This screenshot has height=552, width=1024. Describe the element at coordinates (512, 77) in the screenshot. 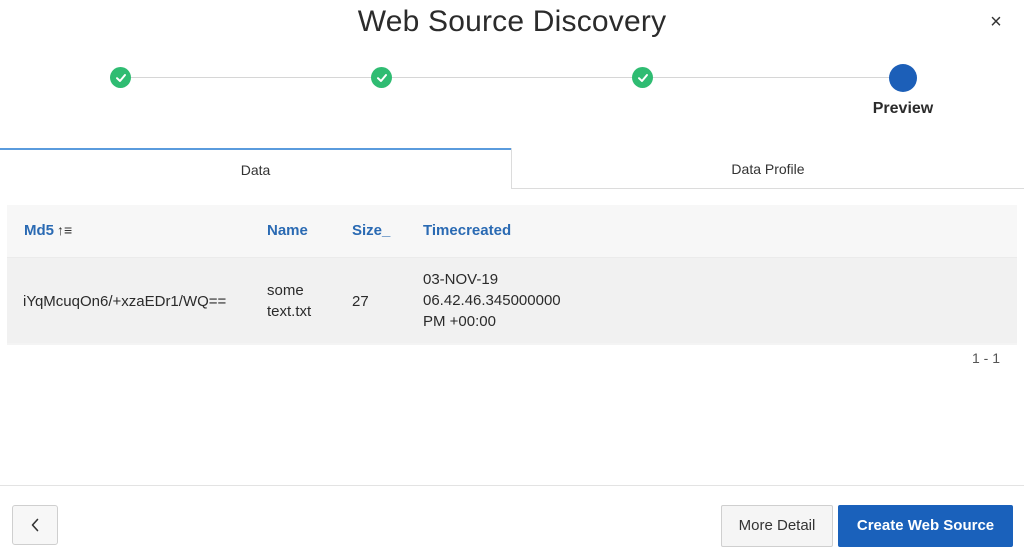

I see `step-connector-line` at that location.